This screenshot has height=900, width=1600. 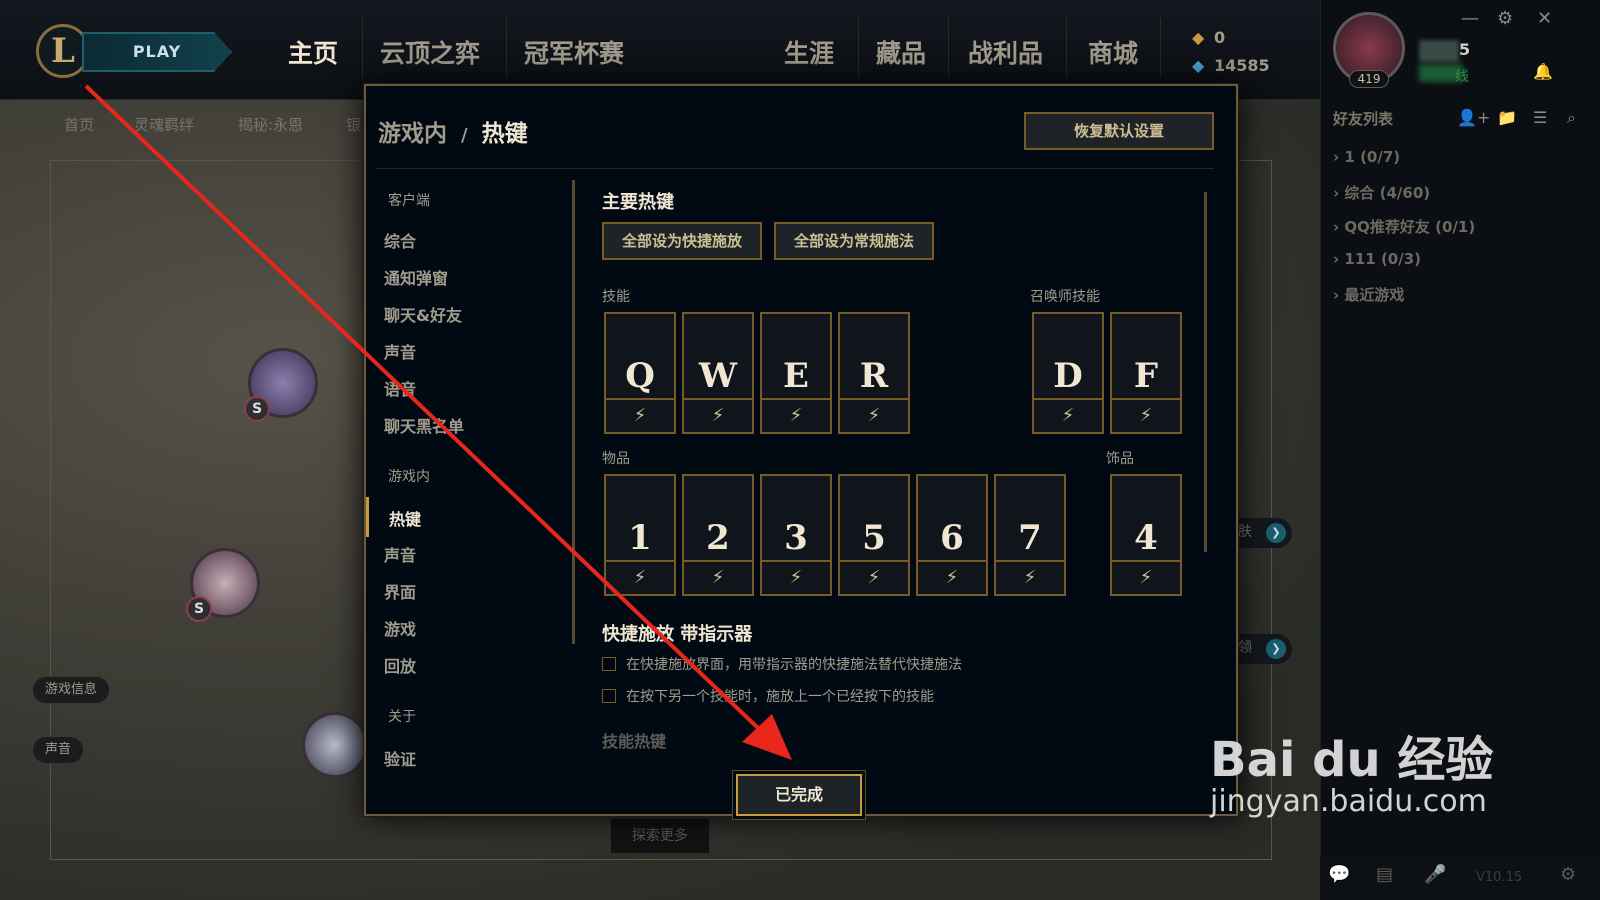 I want to click on watermark-domain: jingyan.baidu.com, so click(x=1348, y=801).